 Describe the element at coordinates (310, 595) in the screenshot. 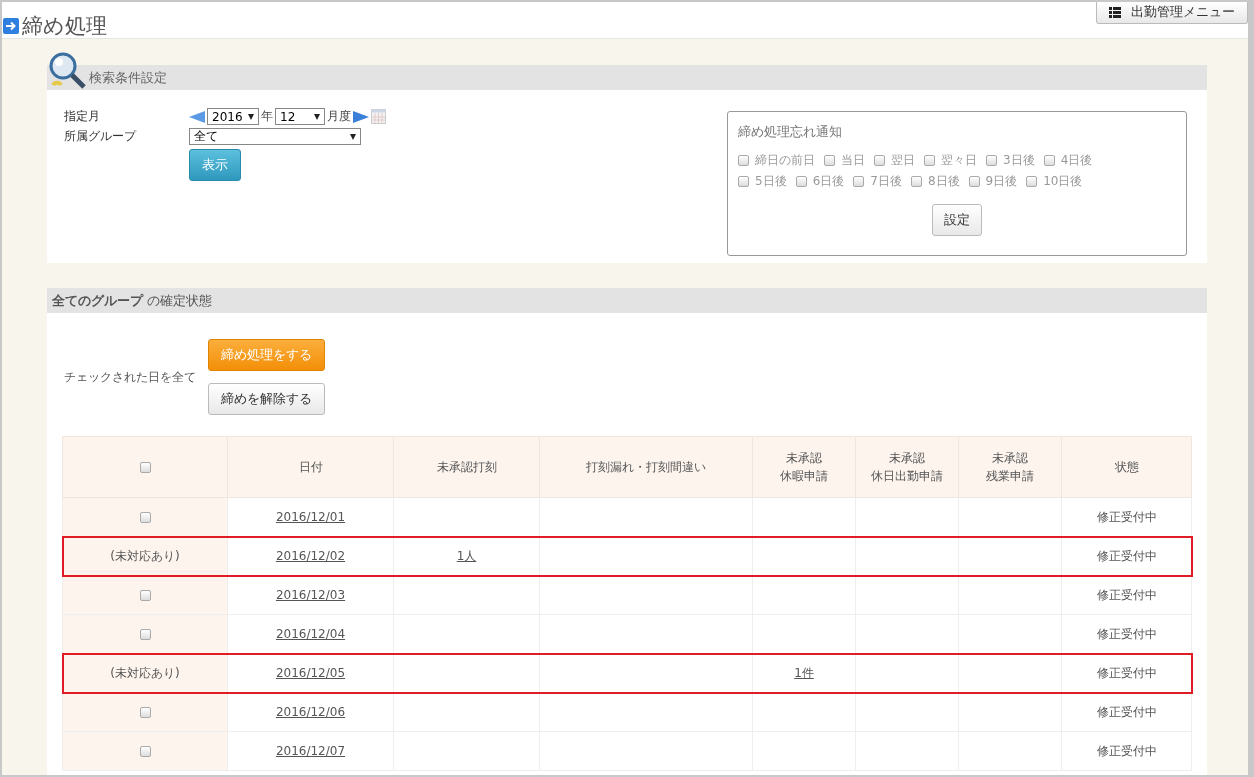

I see `date-link: 2016/12/03` at that location.